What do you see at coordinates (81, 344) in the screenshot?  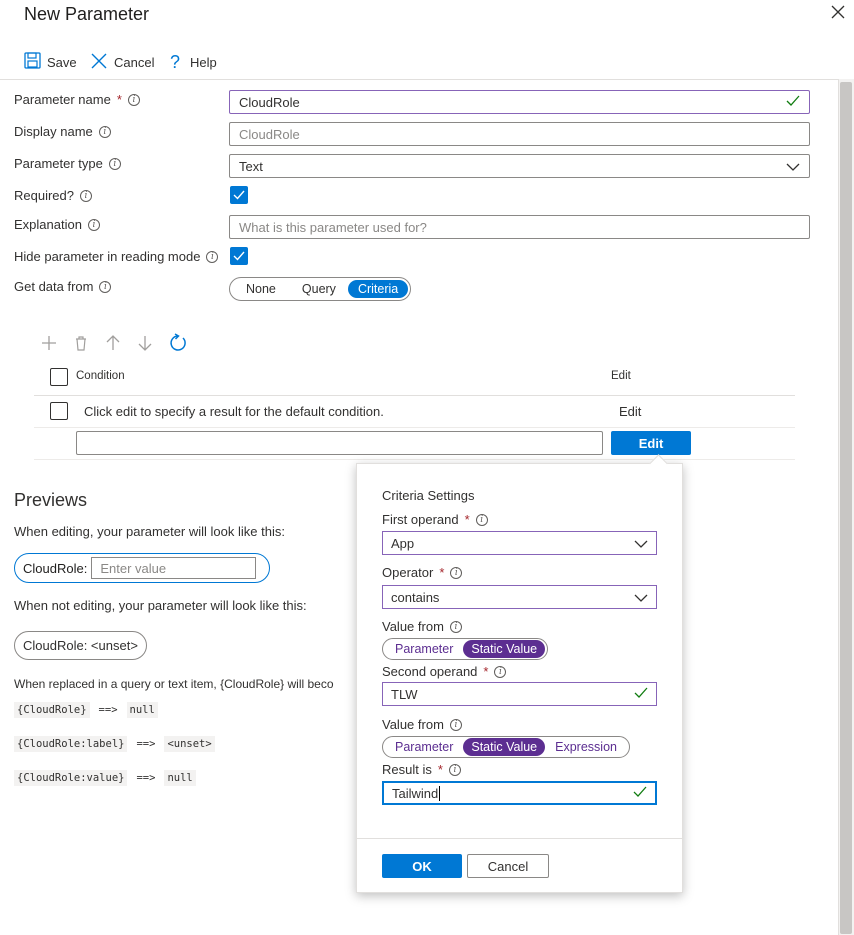 I see `delete-icon` at bounding box center [81, 344].